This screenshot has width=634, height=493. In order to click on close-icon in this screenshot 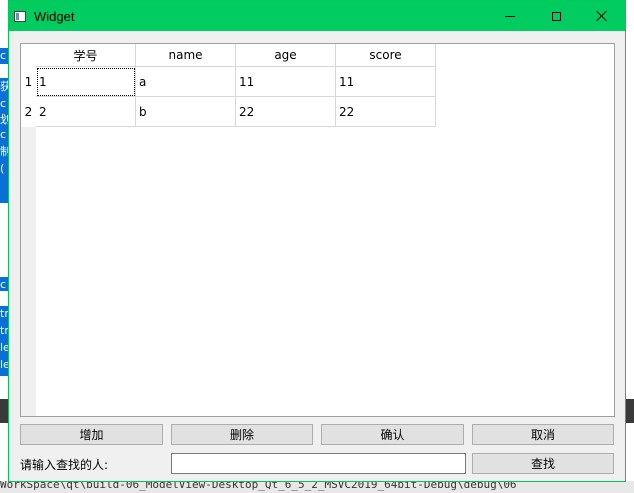, I will do `click(602, 16)`.